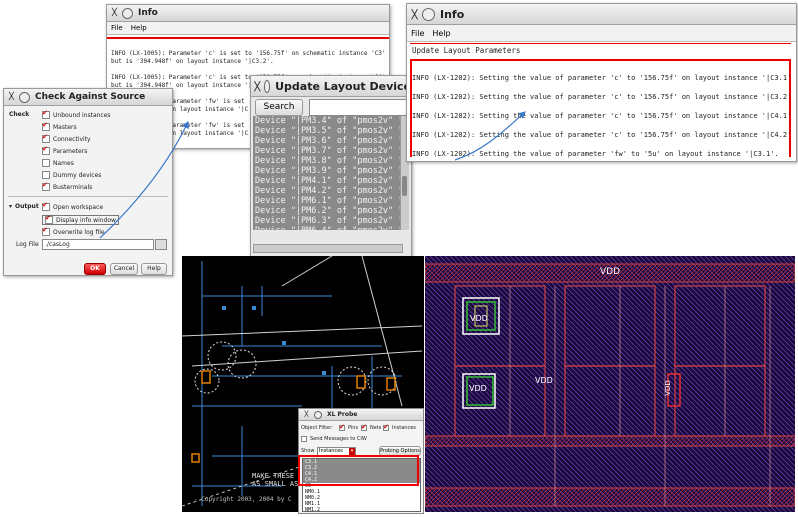 This screenshot has height=517, width=798. Describe the element at coordinates (334, 439) in the screenshot. I see `send-messages-option: Send Messages to CIW` at that location.